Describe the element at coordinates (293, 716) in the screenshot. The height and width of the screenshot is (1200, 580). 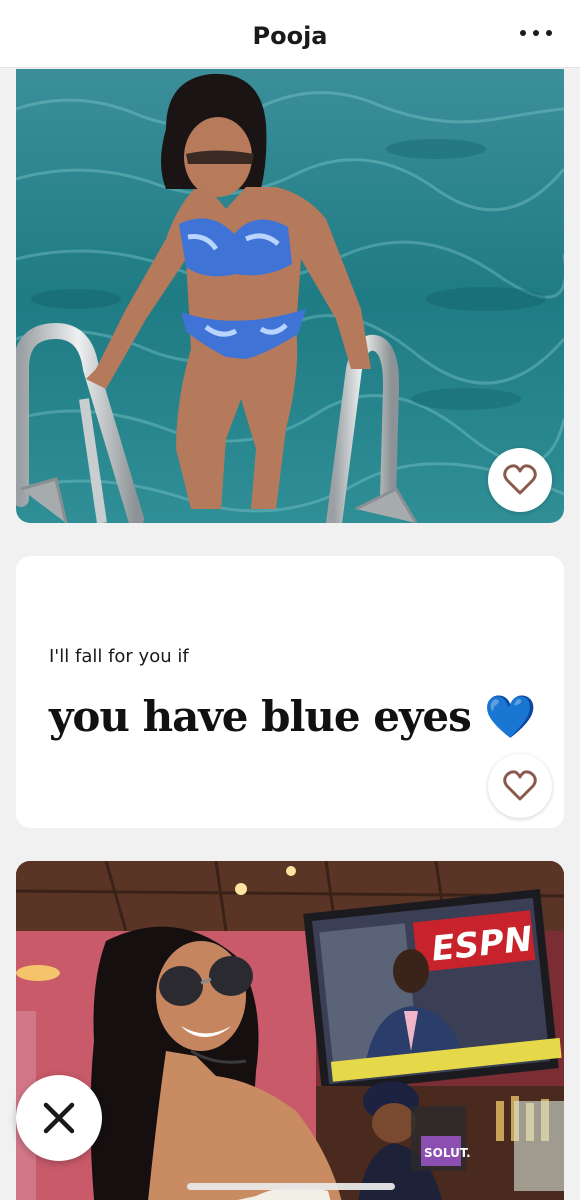
I see `prompt-answer: you have blue eyes 💙` at that location.